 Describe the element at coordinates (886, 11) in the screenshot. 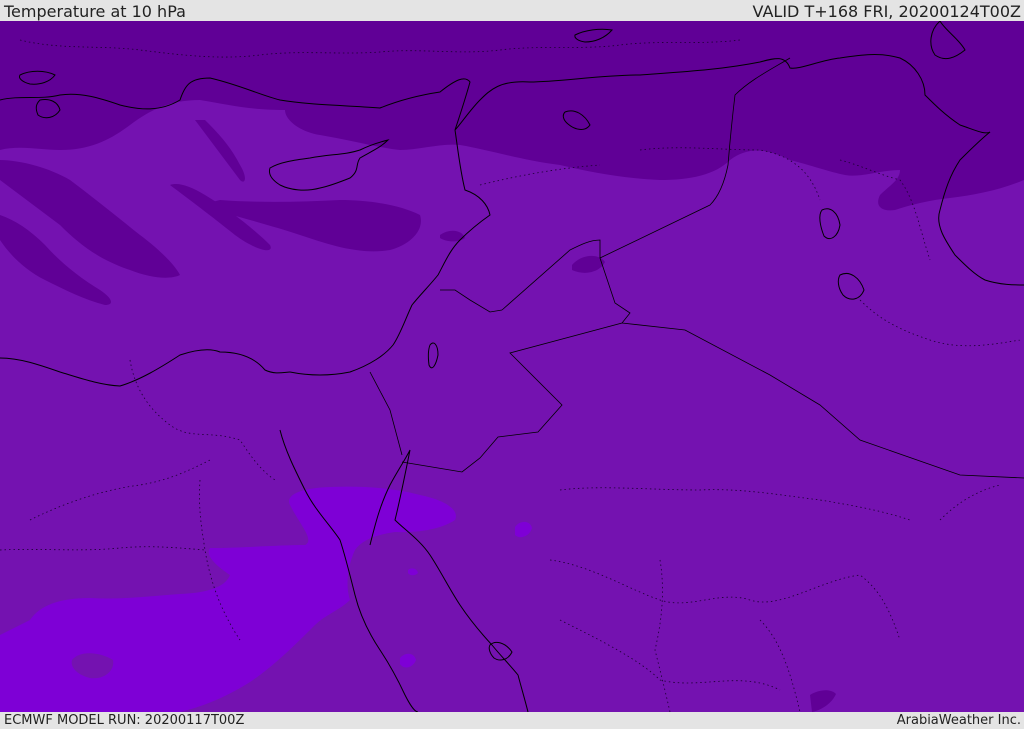

I see `valid-time-label: VALID T+168 FRI, 20200124T00Z` at that location.